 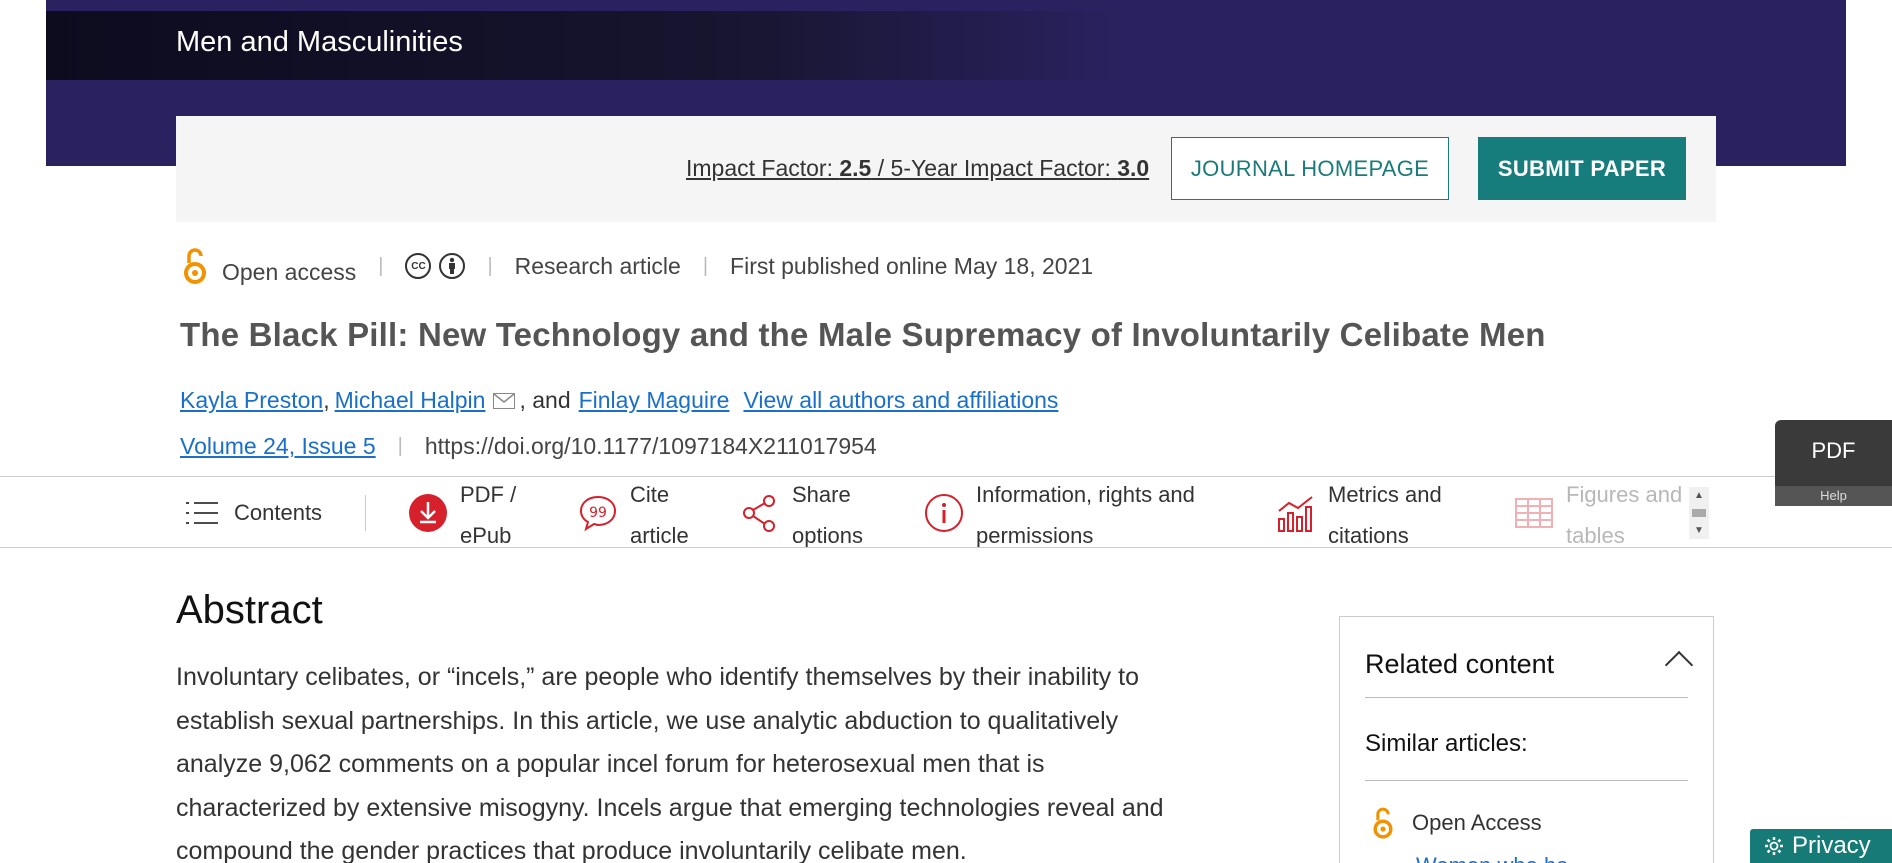 I want to click on five-year-impact-value: 3.0, so click(x=1133, y=168).